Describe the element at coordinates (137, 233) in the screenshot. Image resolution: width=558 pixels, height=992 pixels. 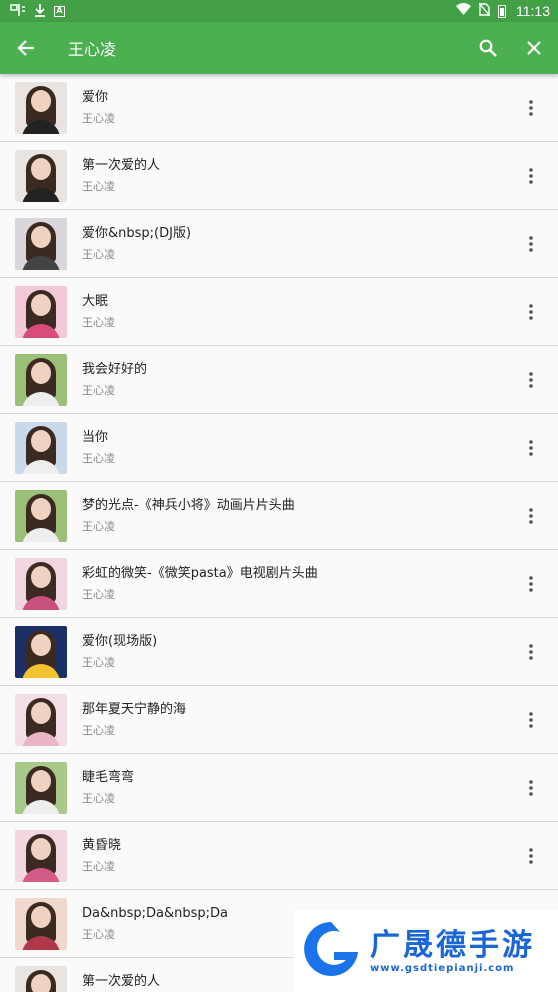
I see `song-title: 爱你&nbsp;(DJ版)` at that location.